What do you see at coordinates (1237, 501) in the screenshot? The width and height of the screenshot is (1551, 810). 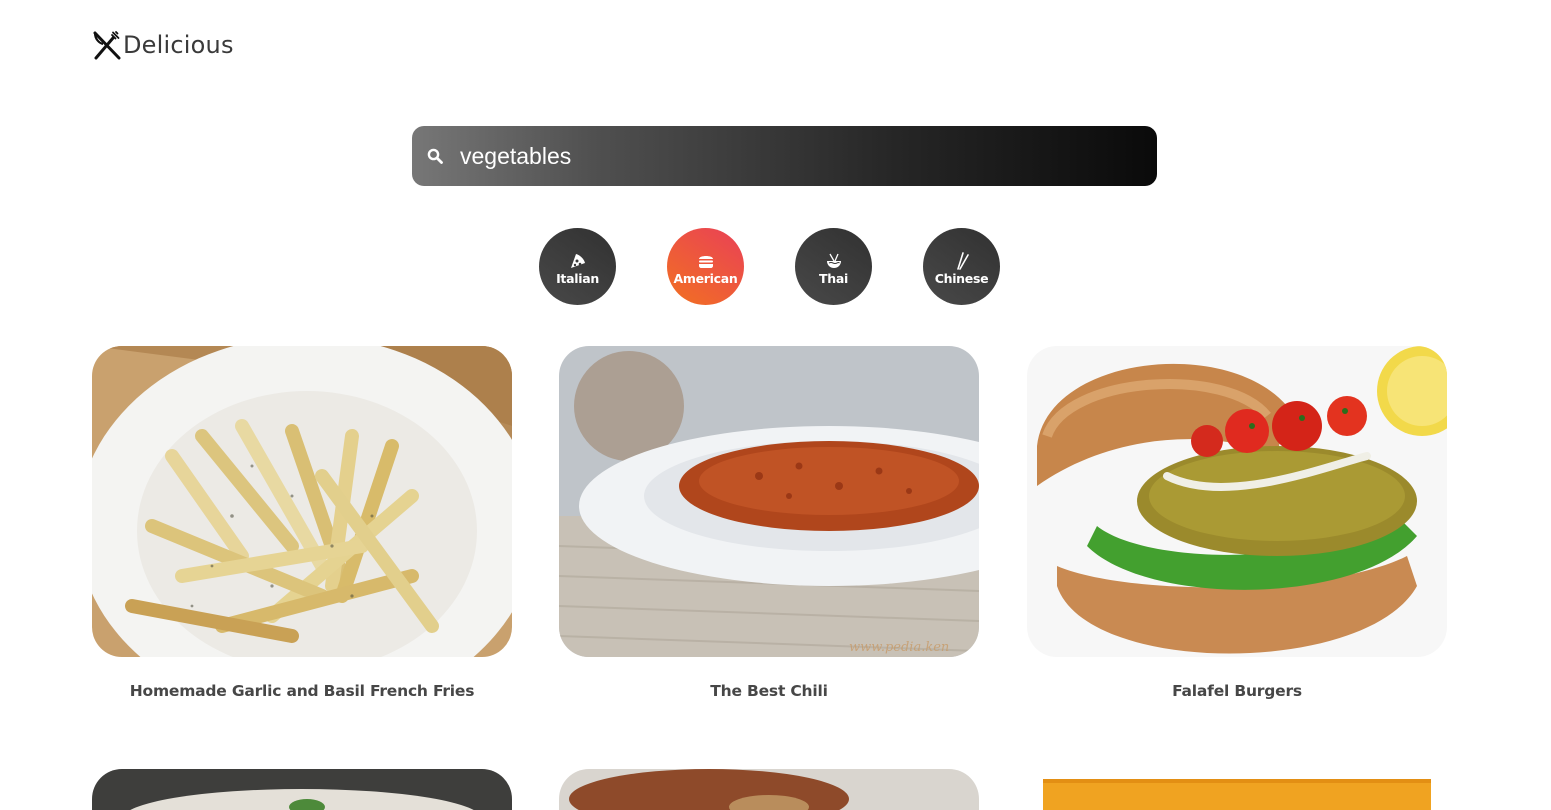 I see `falafel-burger-photo` at bounding box center [1237, 501].